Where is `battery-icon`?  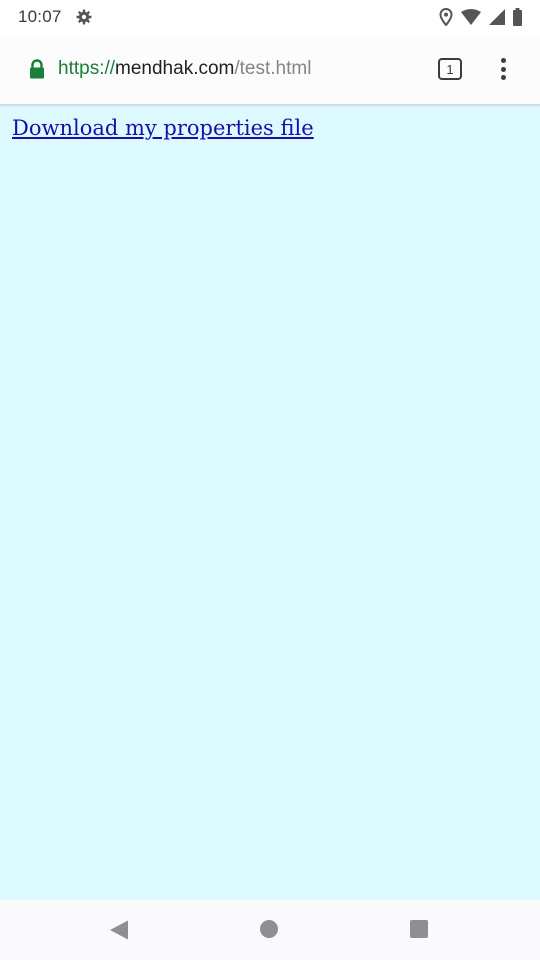 battery-icon is located at coordinates (517, 17).